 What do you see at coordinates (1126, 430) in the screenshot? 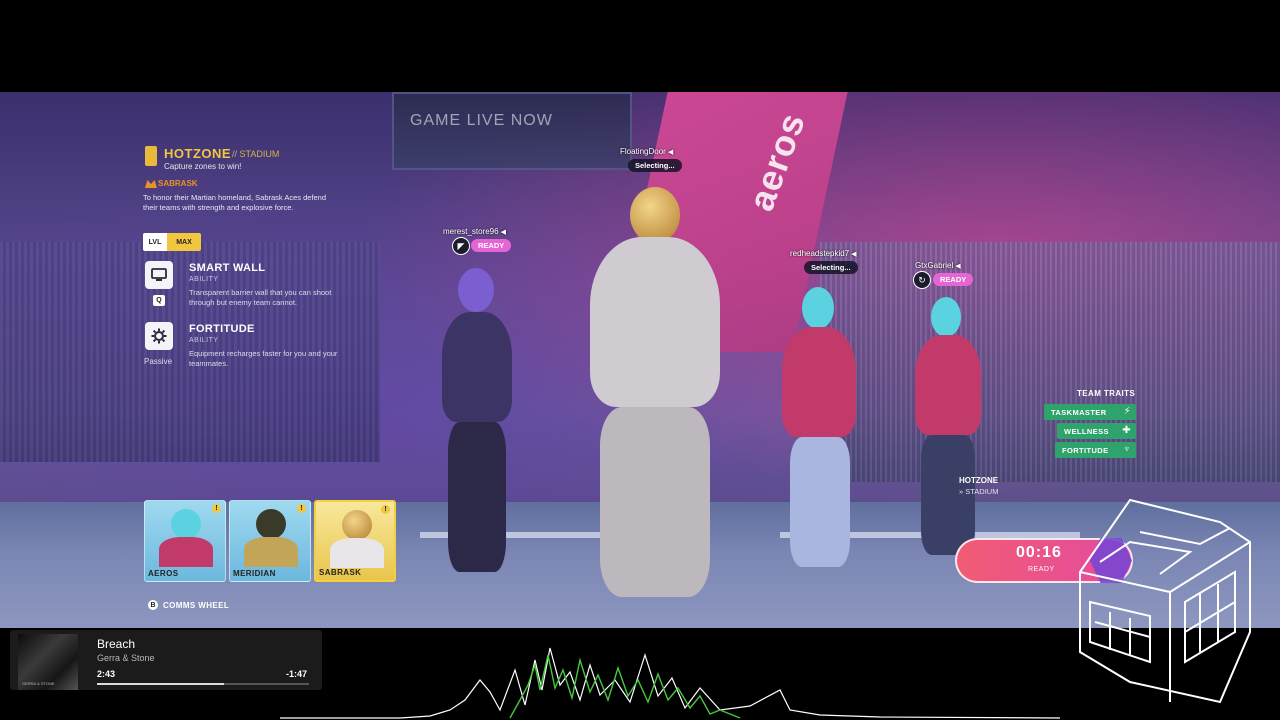
I see `wellness-icon: ✚` at bounding box center [1126, 430].